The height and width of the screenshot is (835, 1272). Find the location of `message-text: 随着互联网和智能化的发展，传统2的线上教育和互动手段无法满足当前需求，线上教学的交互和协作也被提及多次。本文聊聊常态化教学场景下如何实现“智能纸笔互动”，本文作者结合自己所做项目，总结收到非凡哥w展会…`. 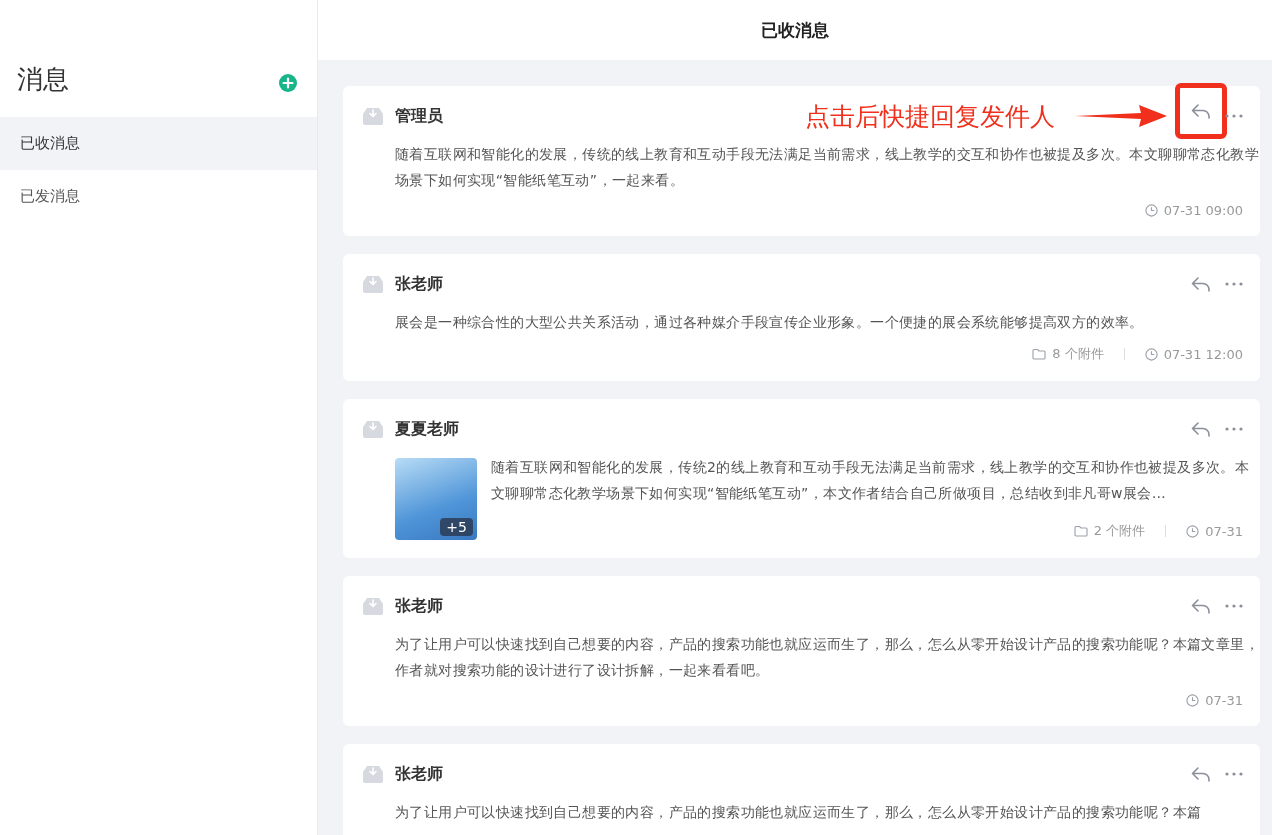

message-text: 随着互联网和智能化的发展，传统2的线上教育和互动手段无法满足当前需求，线上教学的交互和协作也被提及多次。本文聊聊常态化教学场景下如何实现“智能纸笔互动”，本文作者结合自己所做项目，总结收到非凡哥w展会… is located at coordinates (871, 480).